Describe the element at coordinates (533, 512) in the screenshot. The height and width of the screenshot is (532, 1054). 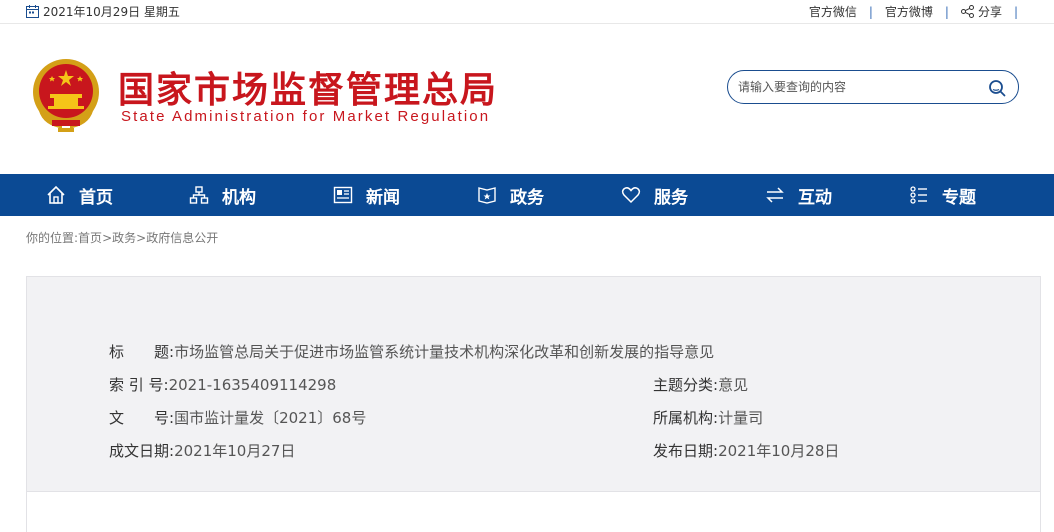
I see `document-body-area` at that location.